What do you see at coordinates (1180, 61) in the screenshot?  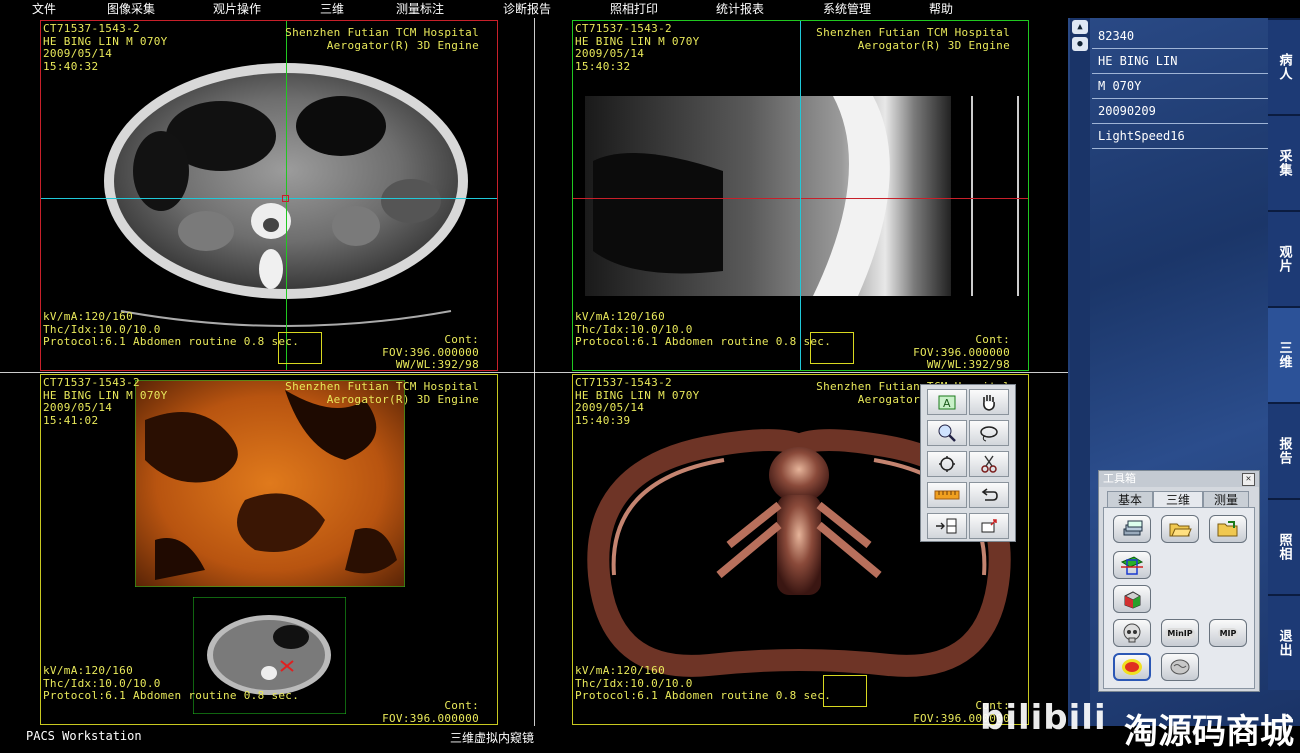 I see `patient-name: HE BING LIN` at bounding box center [1180, 61].